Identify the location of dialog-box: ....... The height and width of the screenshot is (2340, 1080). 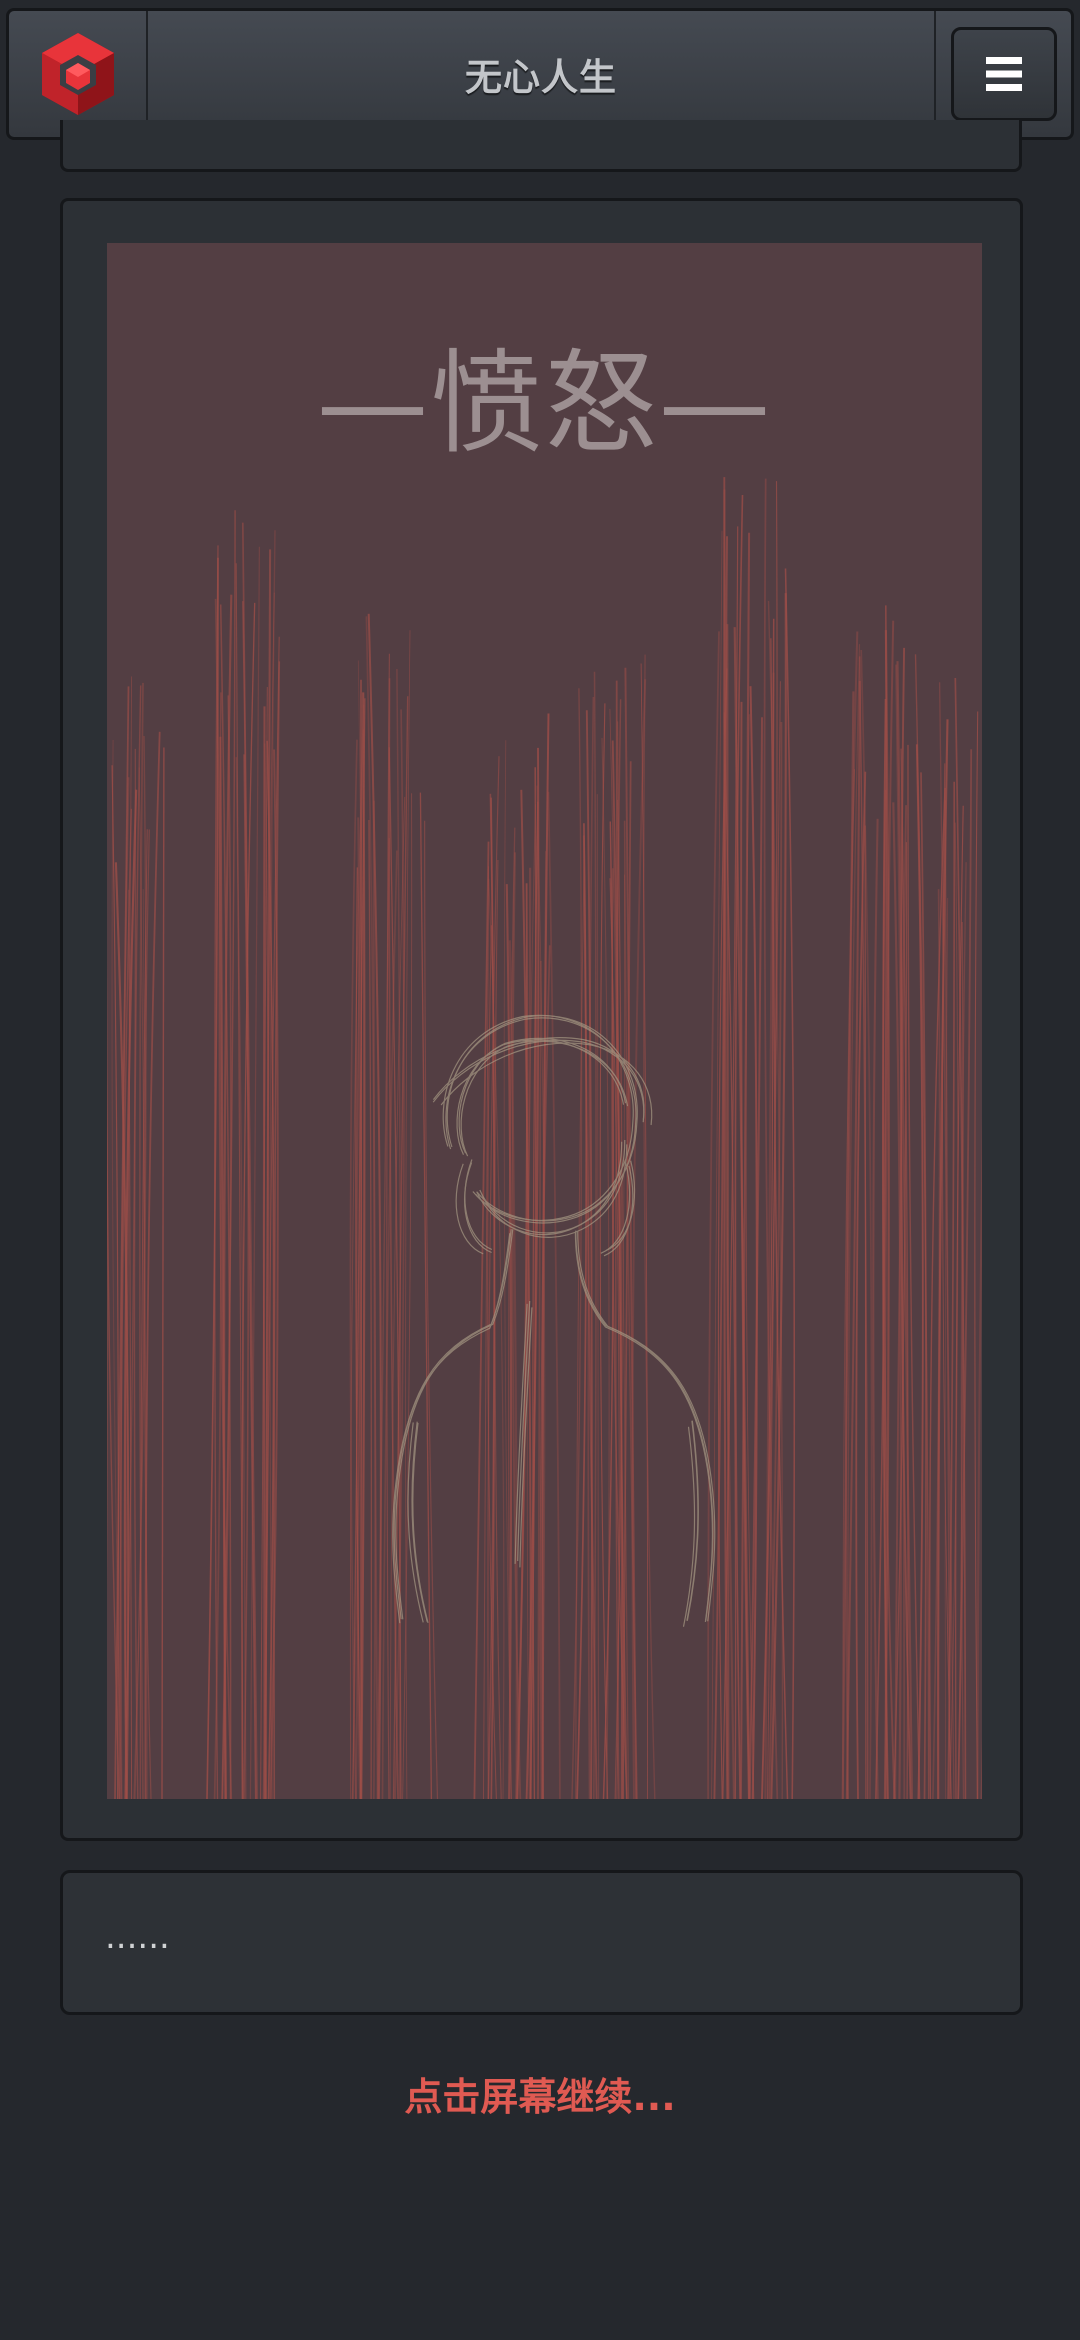
(541, 1942).